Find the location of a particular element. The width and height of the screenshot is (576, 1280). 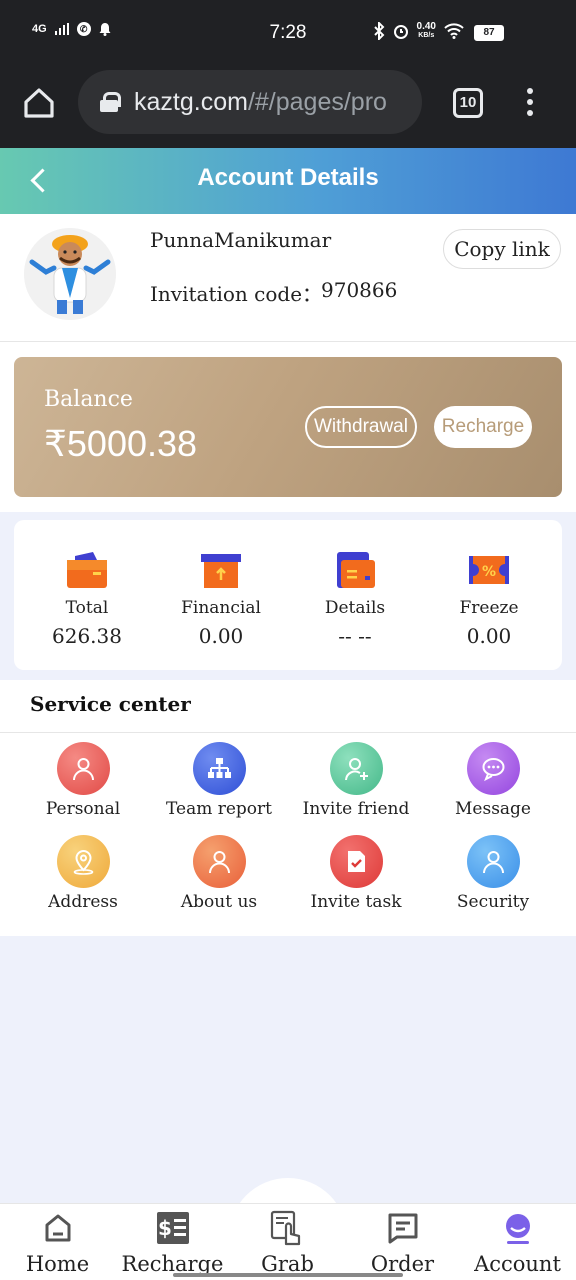

stat-financial: Financial 0.00 is located at coordinates (221, 599).